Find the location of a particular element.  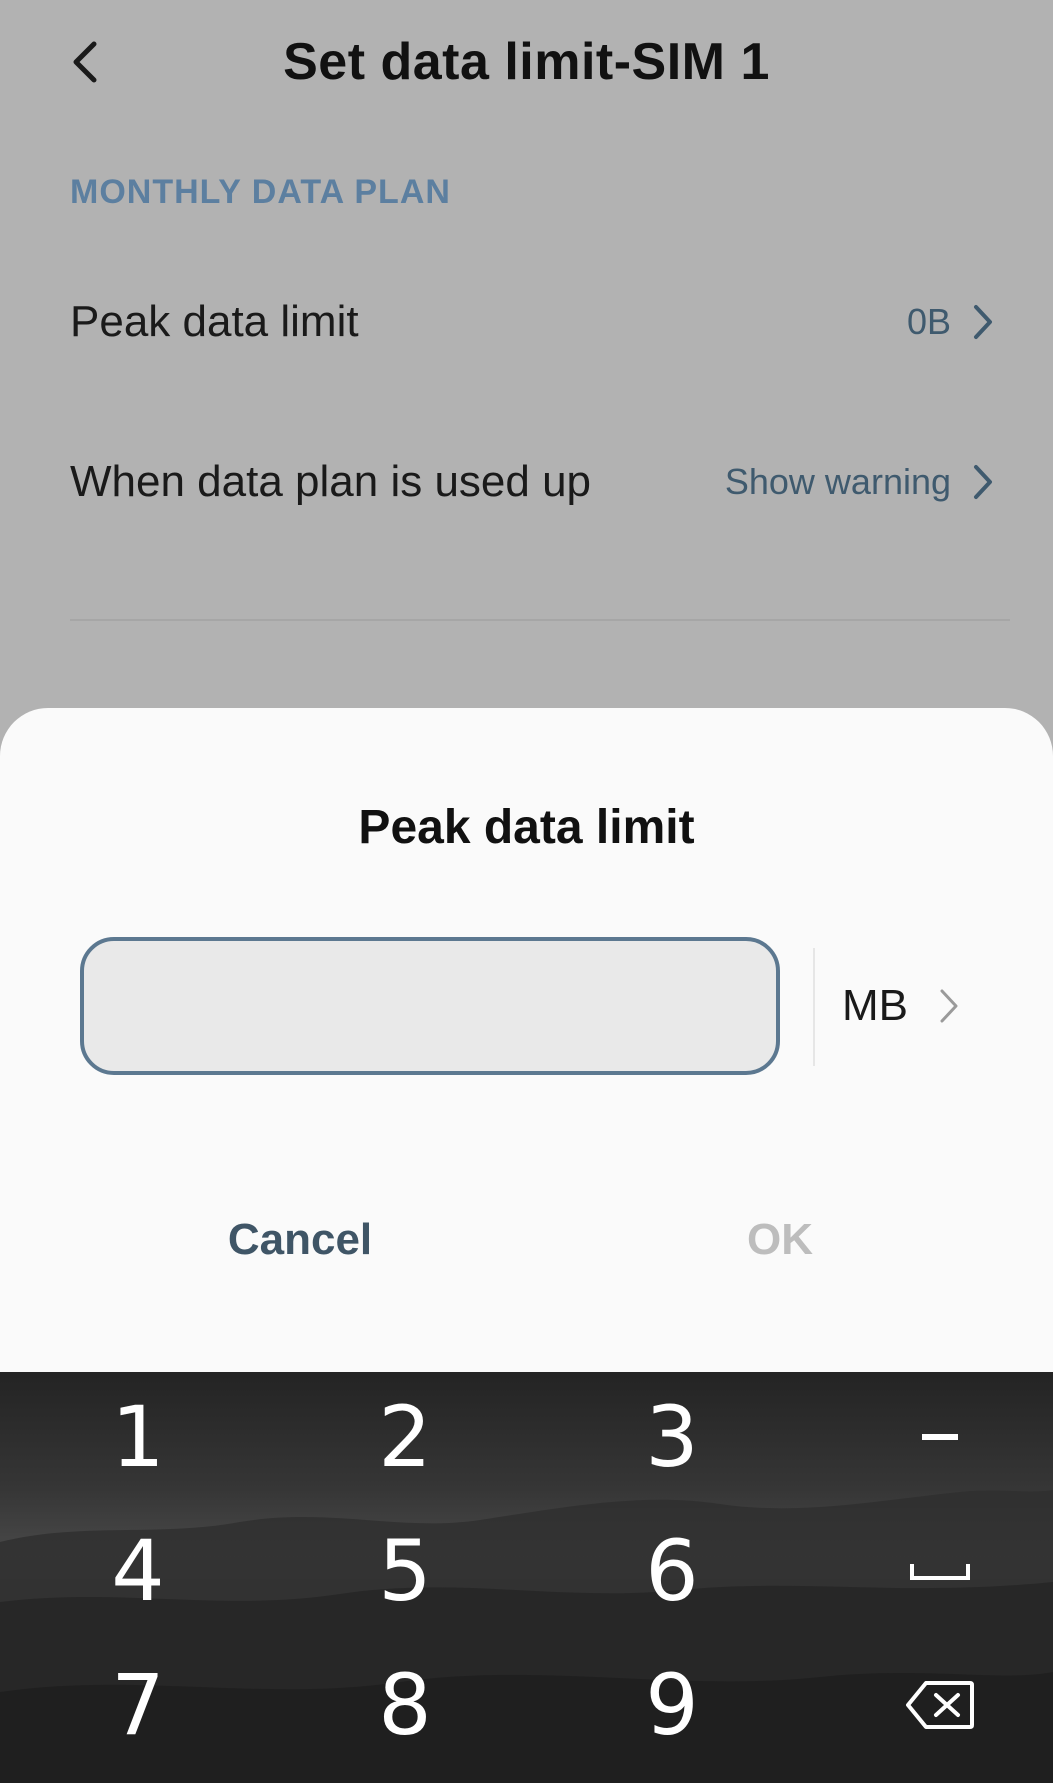

peak-data-limit-row: Peak data limit 0B is located at coordinates (526, 322).